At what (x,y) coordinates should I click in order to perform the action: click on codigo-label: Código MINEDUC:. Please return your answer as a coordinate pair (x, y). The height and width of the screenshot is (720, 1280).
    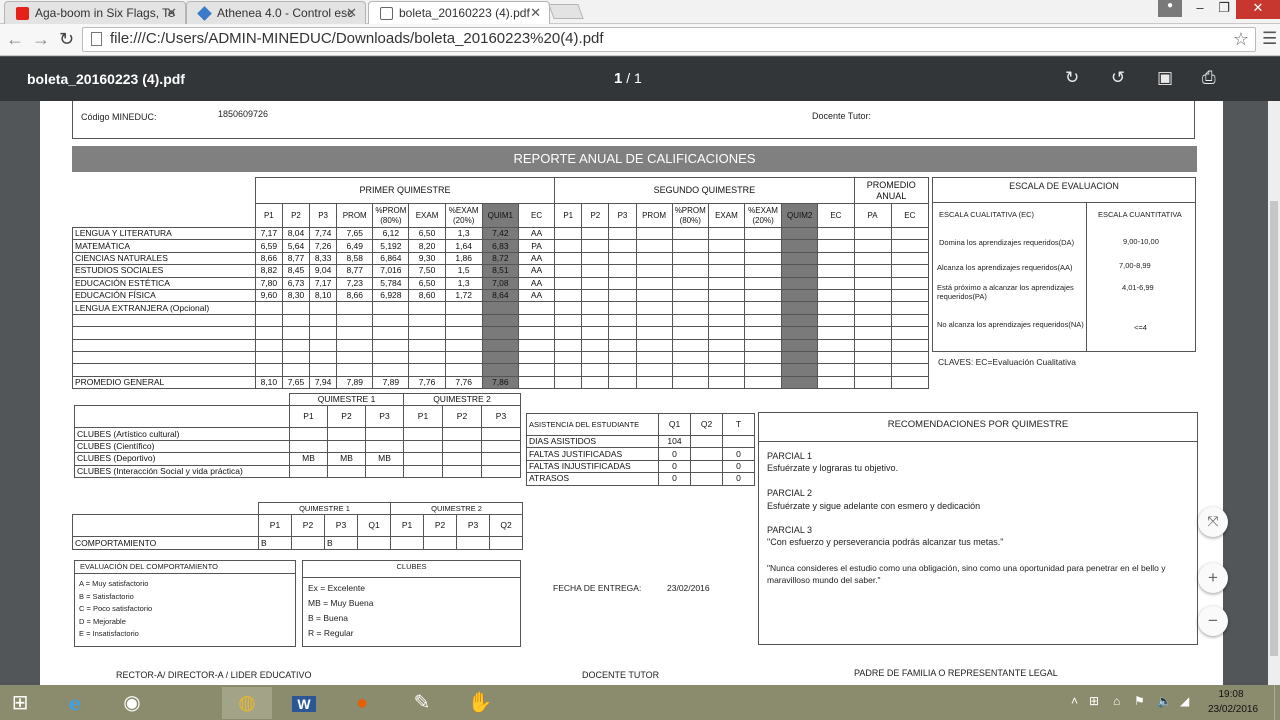
    Looking at the image, I should click on (119, 117).